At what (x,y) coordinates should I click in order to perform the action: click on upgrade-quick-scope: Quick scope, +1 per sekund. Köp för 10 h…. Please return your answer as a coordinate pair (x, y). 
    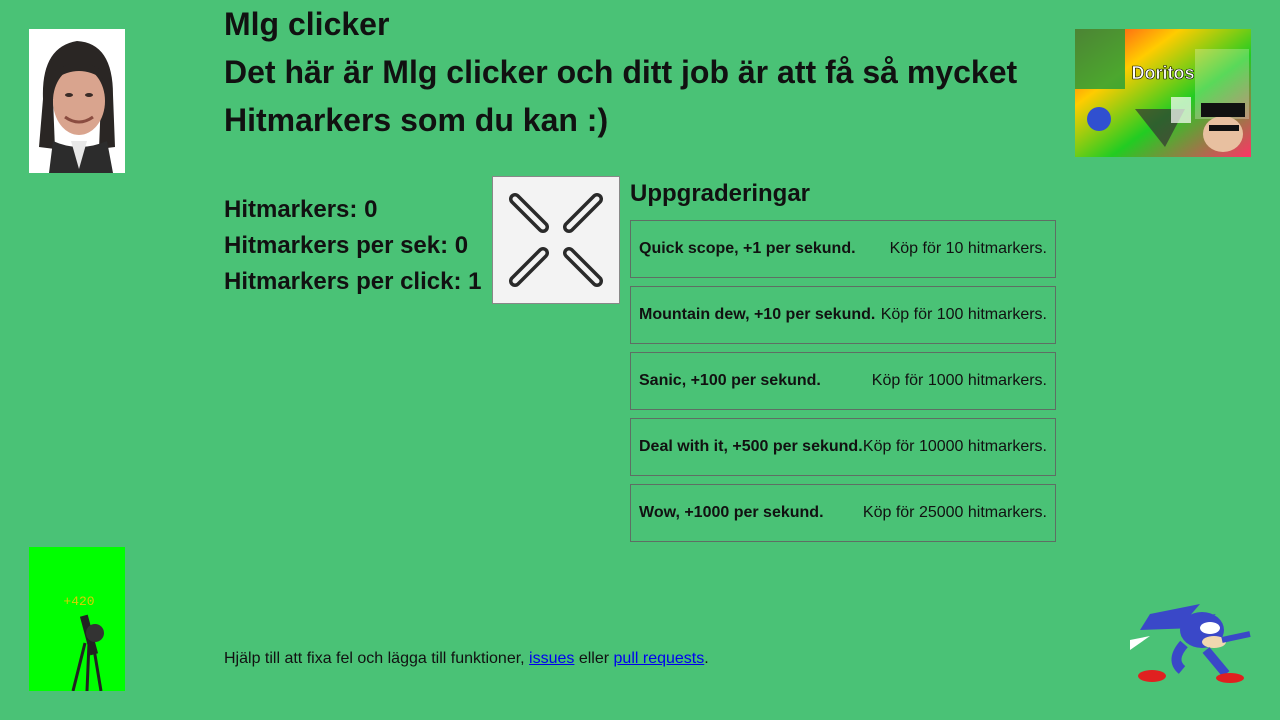
    Looking at the image, I should click on (843, 249).